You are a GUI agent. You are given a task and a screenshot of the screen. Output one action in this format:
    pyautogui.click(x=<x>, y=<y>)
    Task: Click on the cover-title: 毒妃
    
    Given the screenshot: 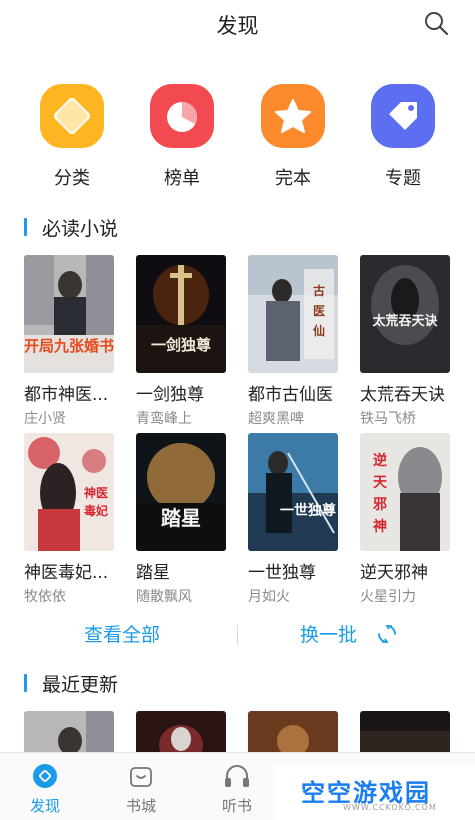 What is the action you would take?
    pyautogui.click(x=96, y=510)
    